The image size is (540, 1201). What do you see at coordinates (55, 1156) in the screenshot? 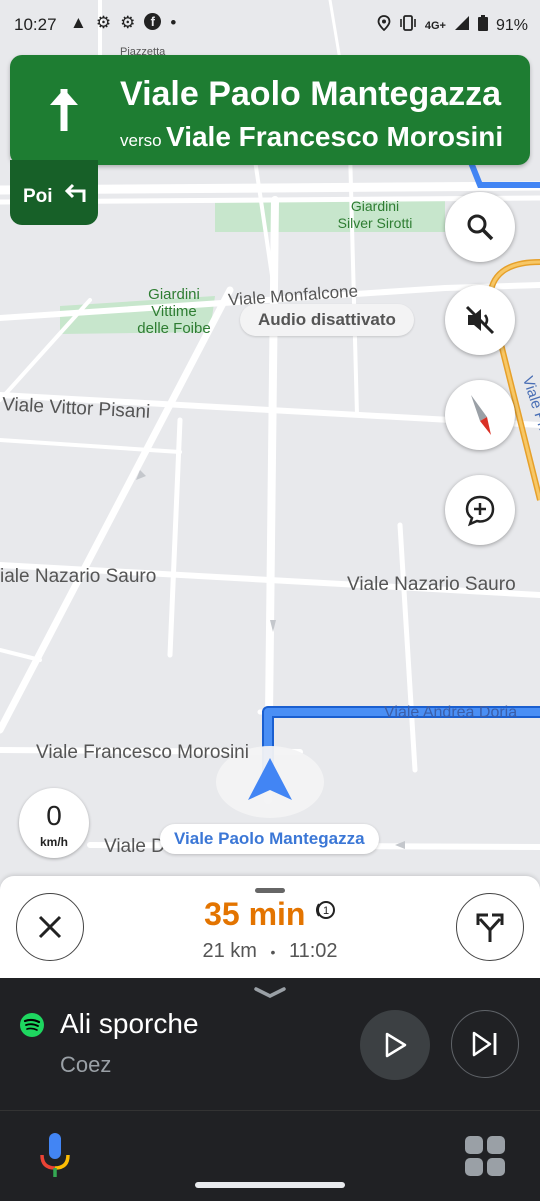
I see `google-assistant-mic-icon` at bounding box center [55, 1156].